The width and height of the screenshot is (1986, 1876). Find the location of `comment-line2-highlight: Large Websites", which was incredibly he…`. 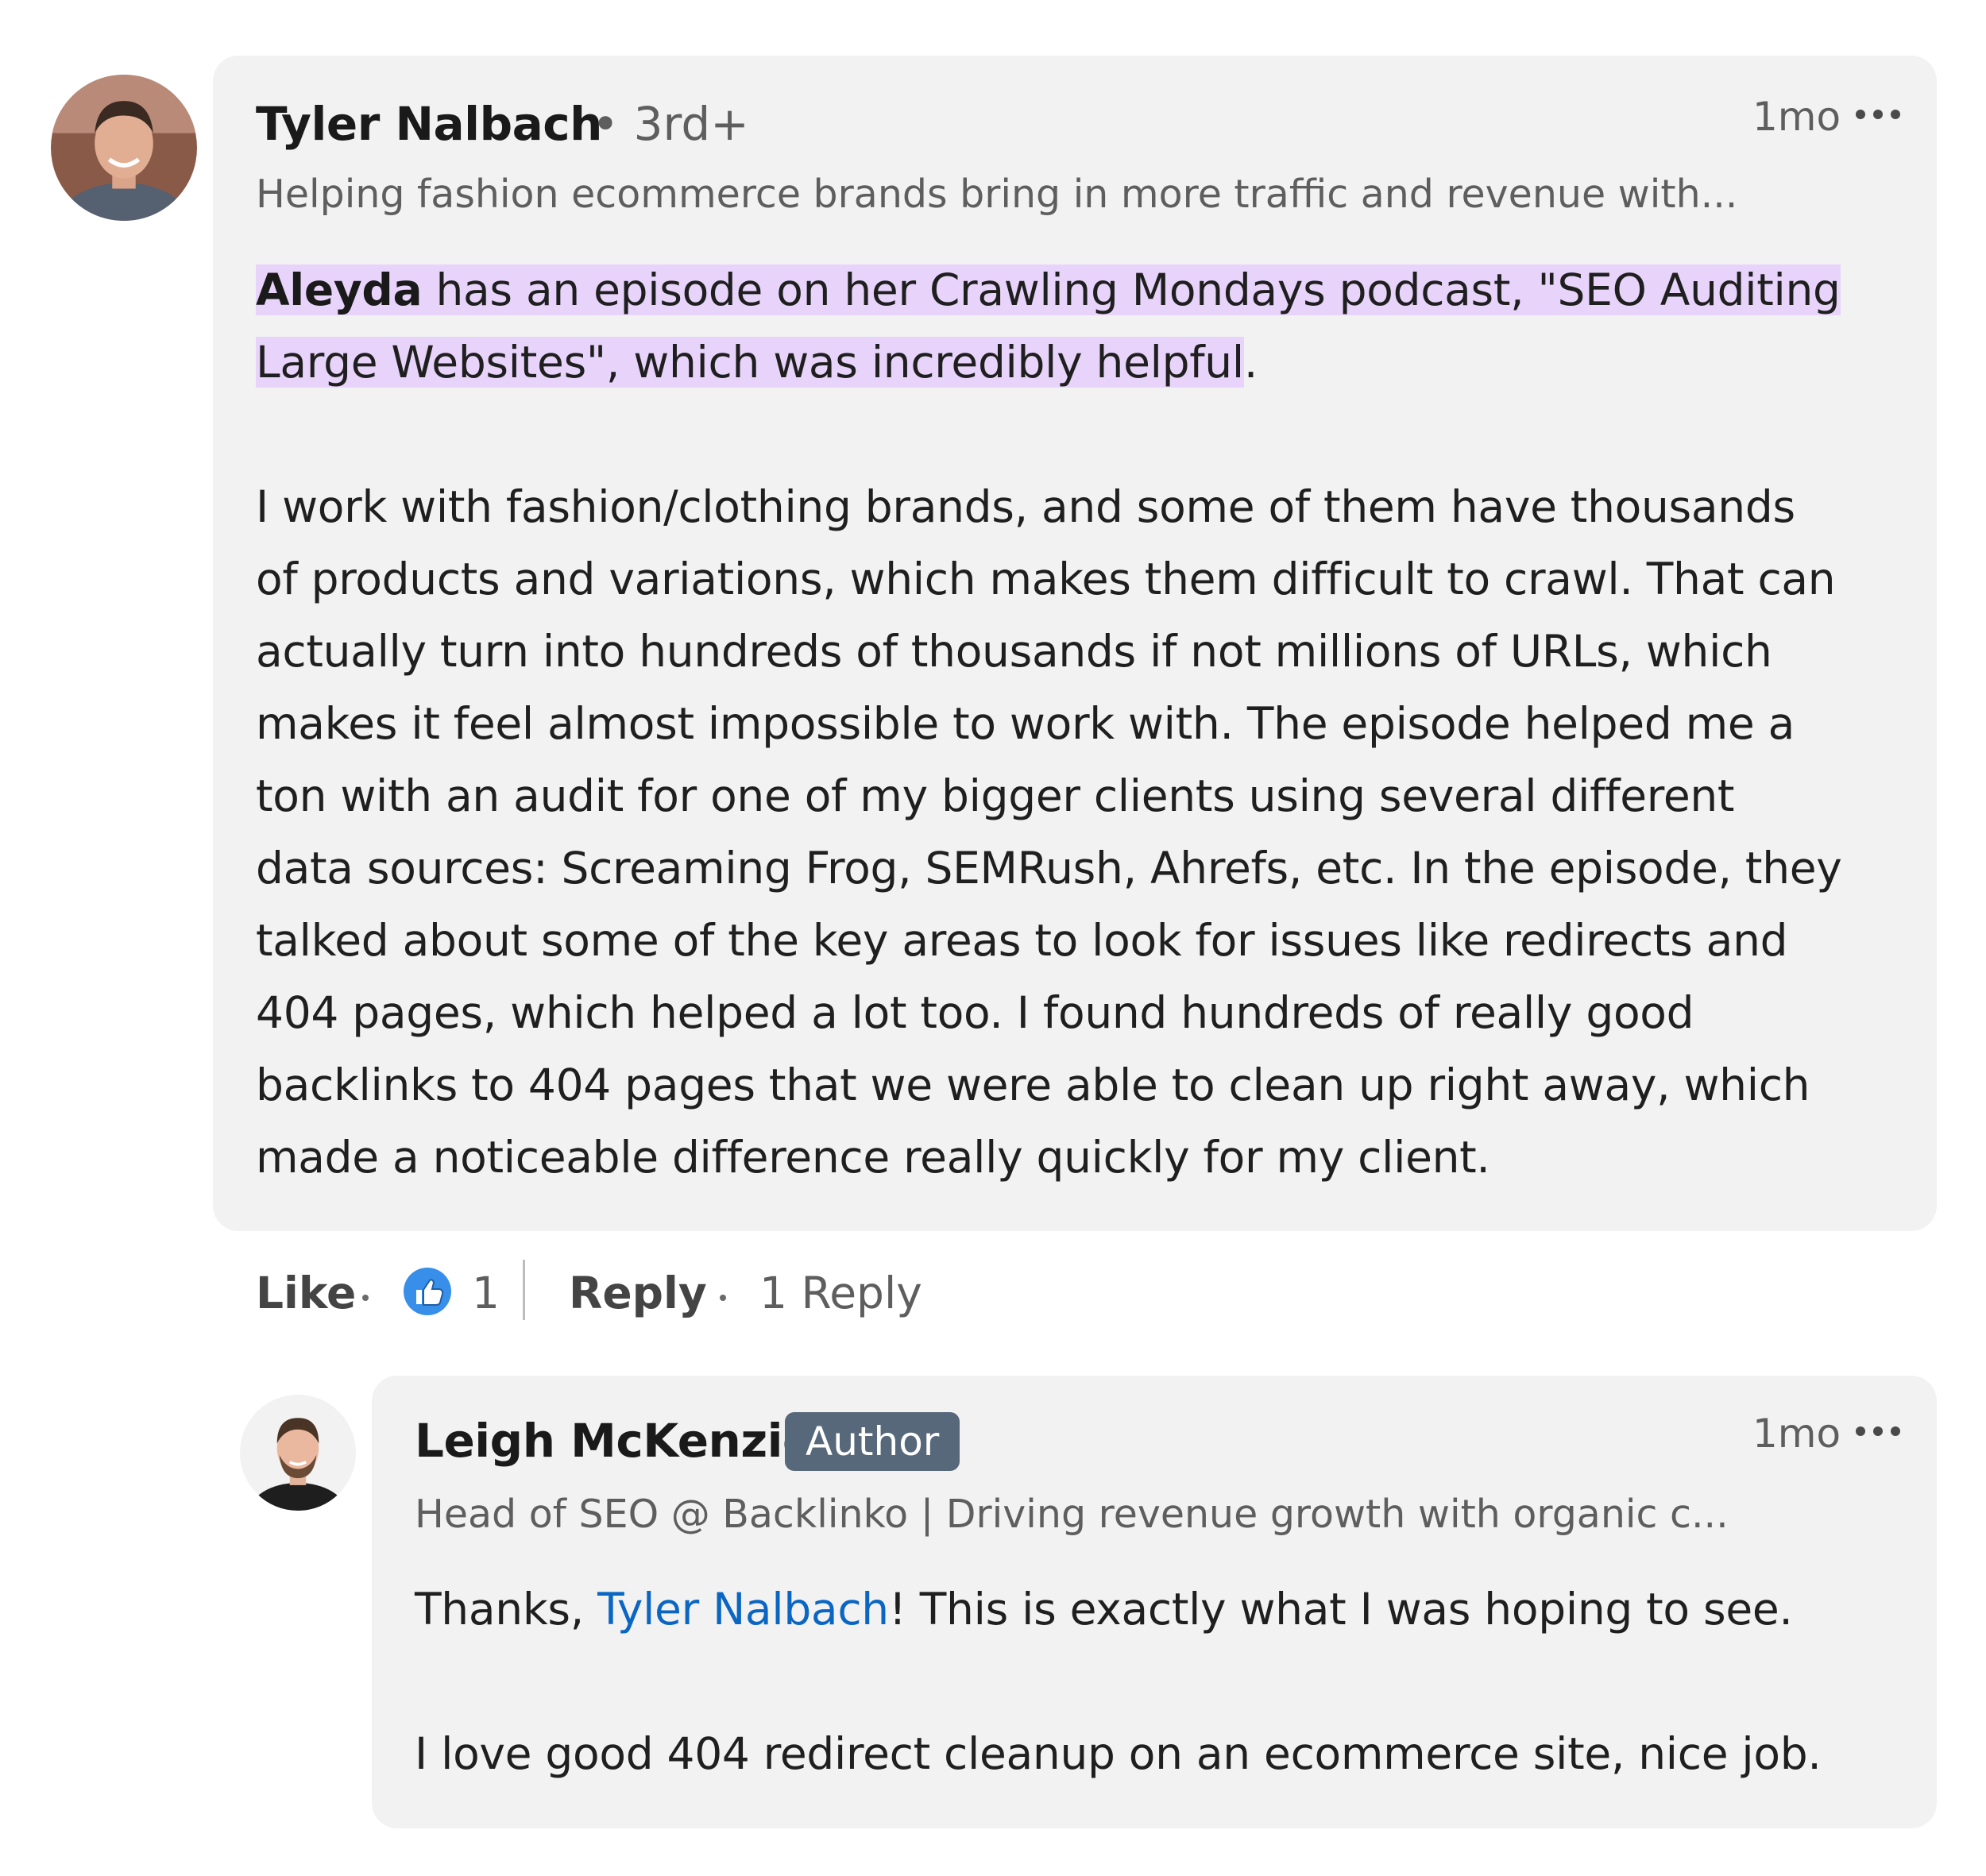

comment-line2-highlight: Large Websites", which was incredibly he… is located at coordinates (750, 362).